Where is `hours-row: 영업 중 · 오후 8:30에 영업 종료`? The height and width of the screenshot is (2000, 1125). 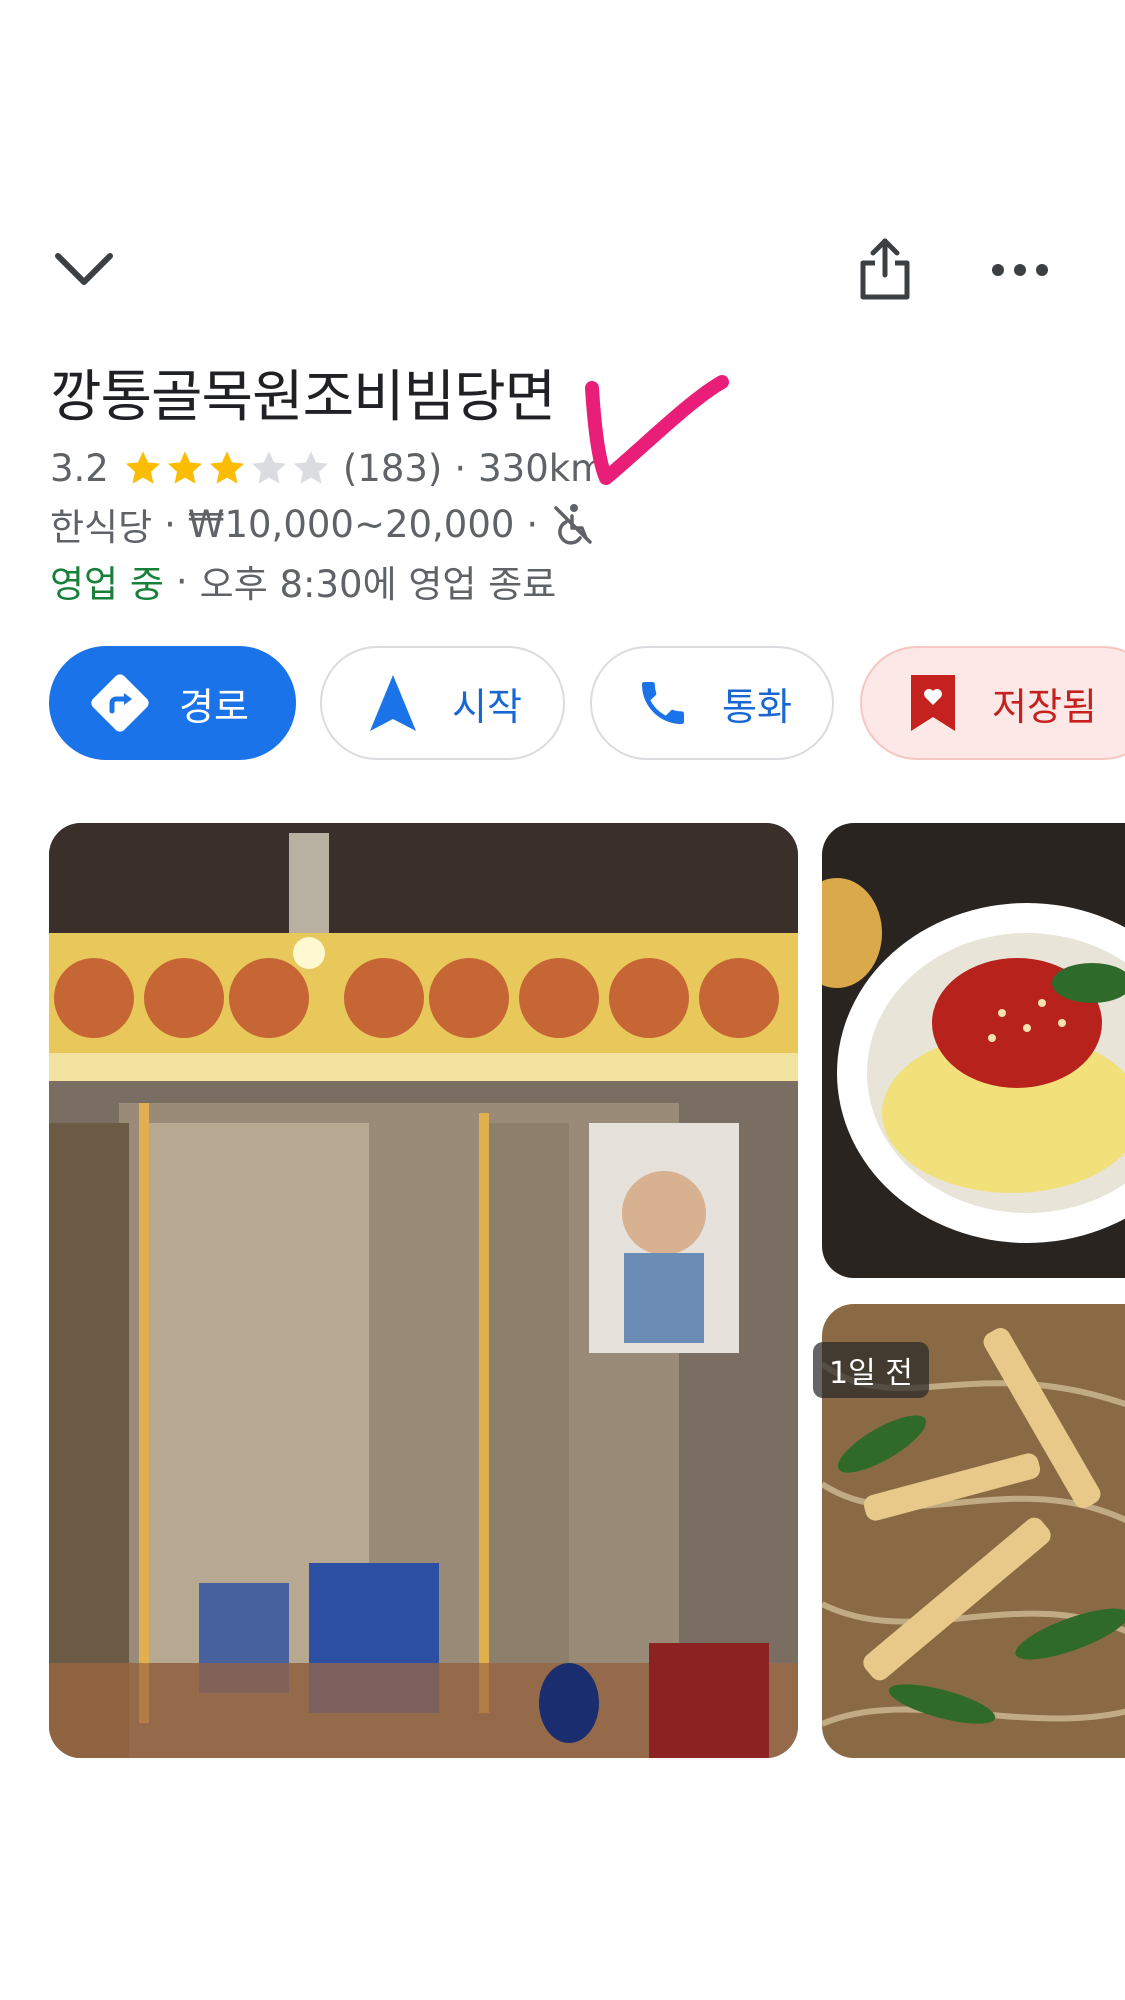 hours-row: 영업 중 · 오후 8:30에 영업 종료 is located at coordinates (303, 581).